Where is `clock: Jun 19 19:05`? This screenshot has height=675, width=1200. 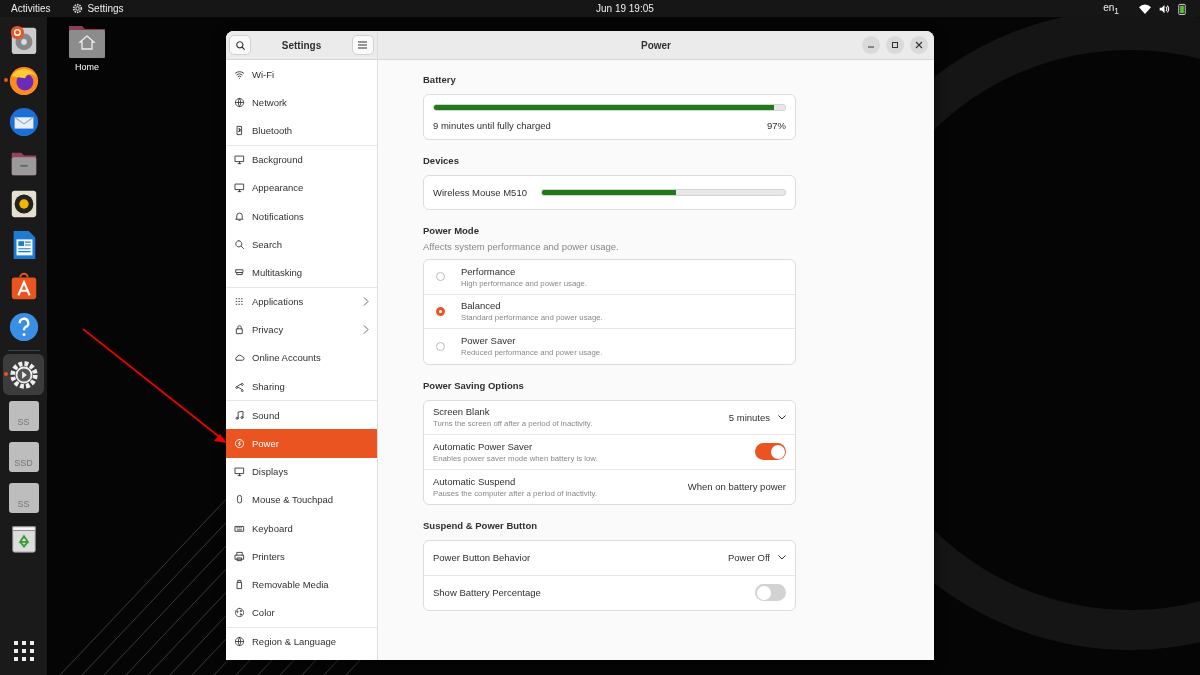 clock: Jun 19 19:05 is located at coordinates (625, 8).